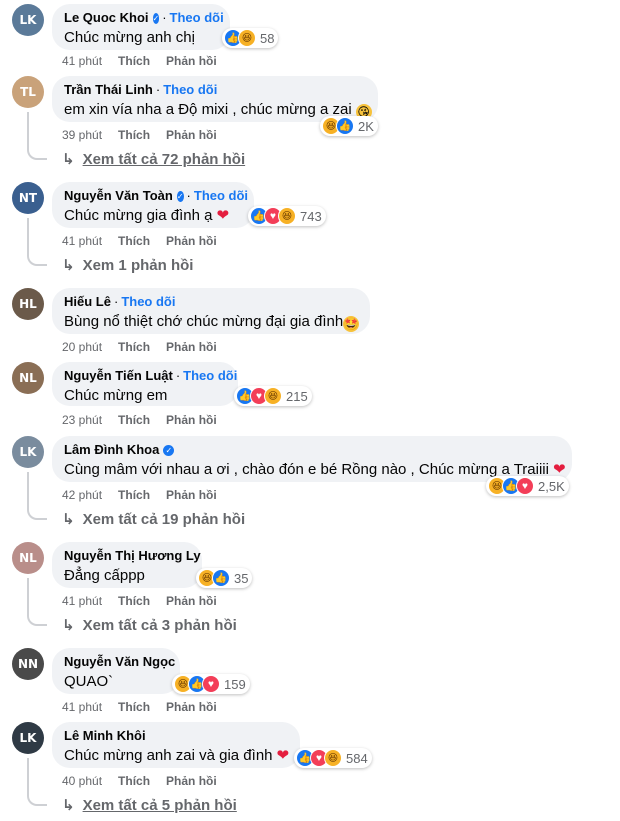  What do you see at coordinates (127, 265) in the screenshot?
I see `view-replies-link: ↳ Xem 1 phản hồi` at bounding box center [127, 265].